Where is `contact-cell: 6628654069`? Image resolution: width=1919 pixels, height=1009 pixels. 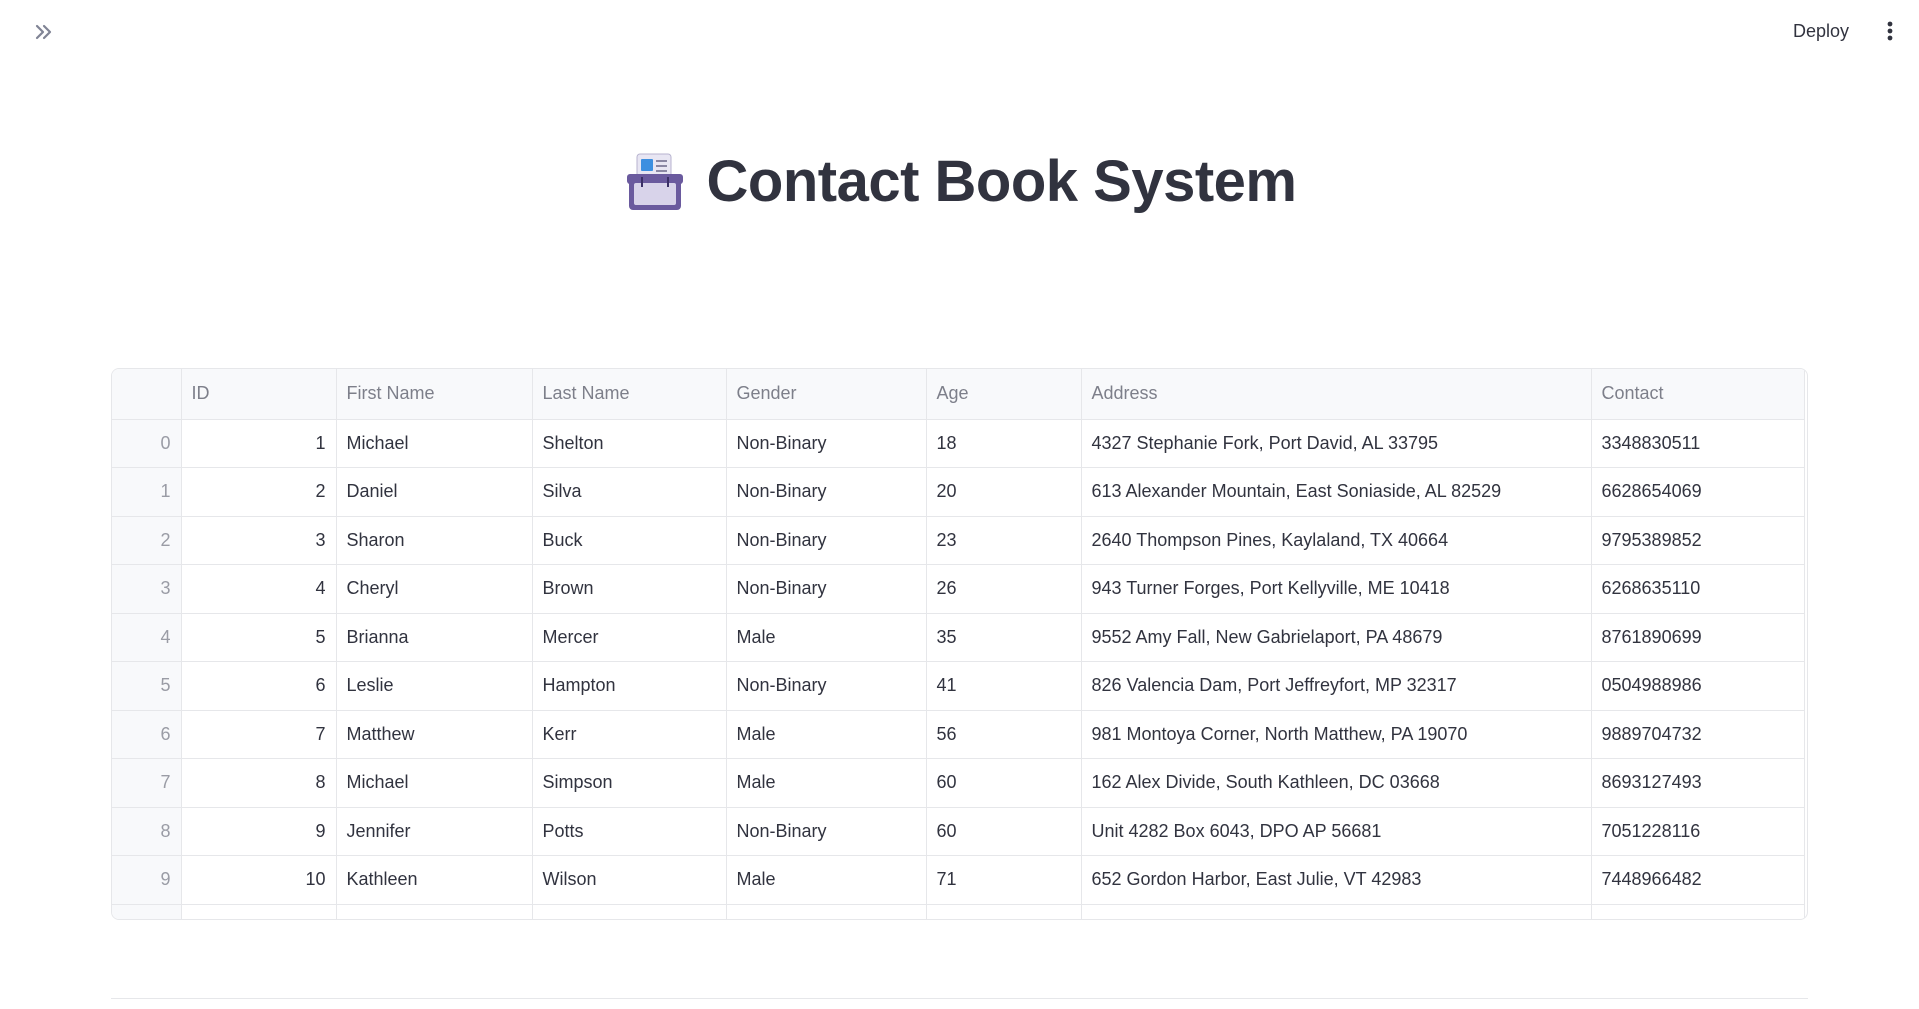
contact-cell: 6628654069 is located at coordinates (1698, 492).